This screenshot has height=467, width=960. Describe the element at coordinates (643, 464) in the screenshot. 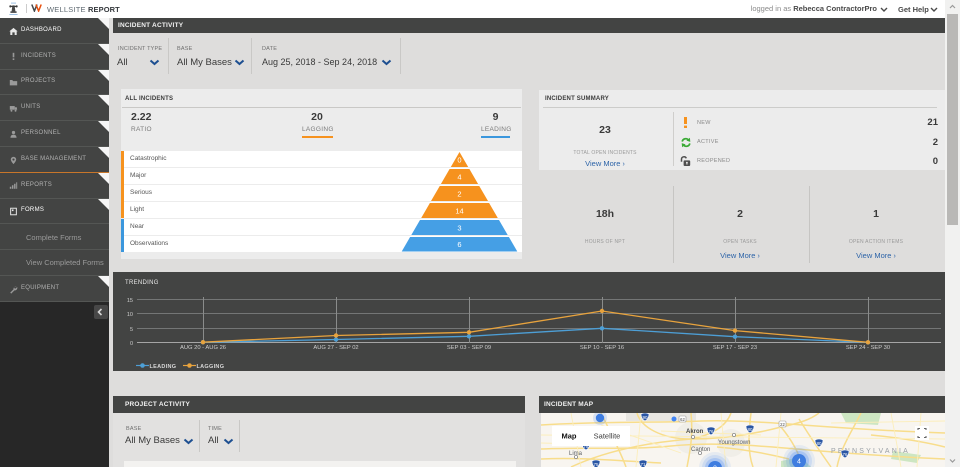

I see `svg-text: 71` at that location.